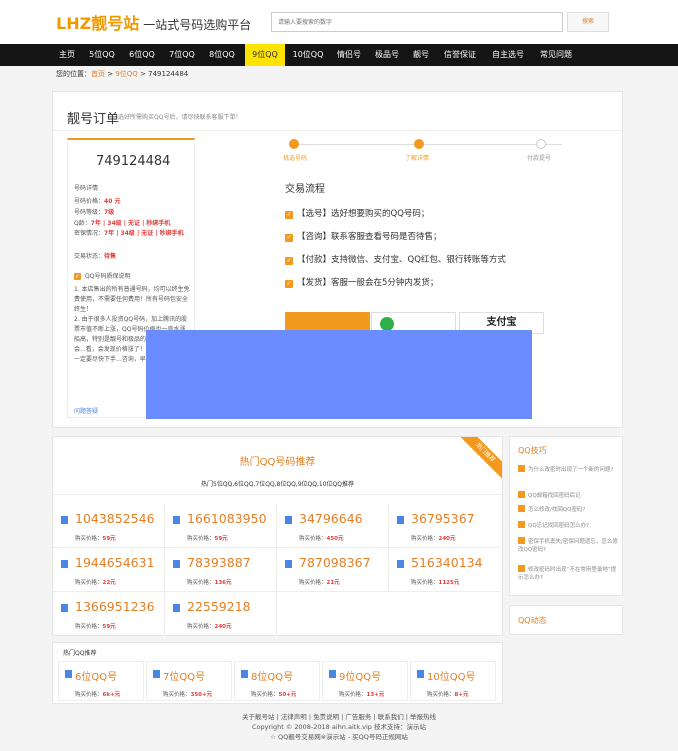 The width and height of the screenshot is (678, 751). I want to click on promise-head: ✓ QQ号码质保说明, so click(102, 275).